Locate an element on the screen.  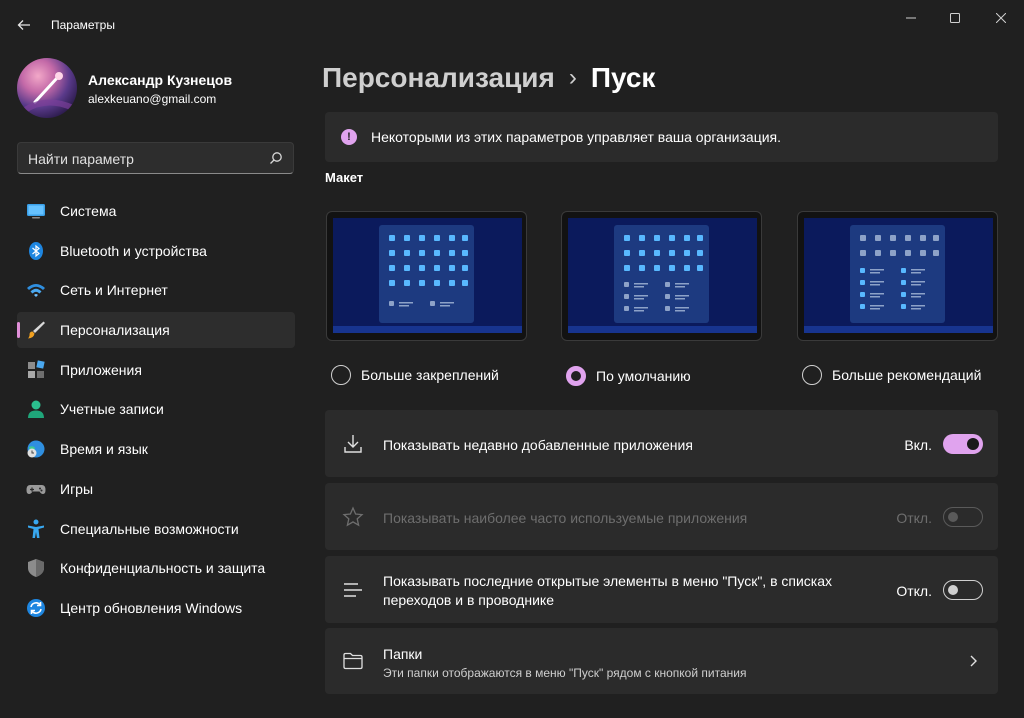
sidebar-item-accessibility: Специальные возможности is located at coordinates (156, 529).